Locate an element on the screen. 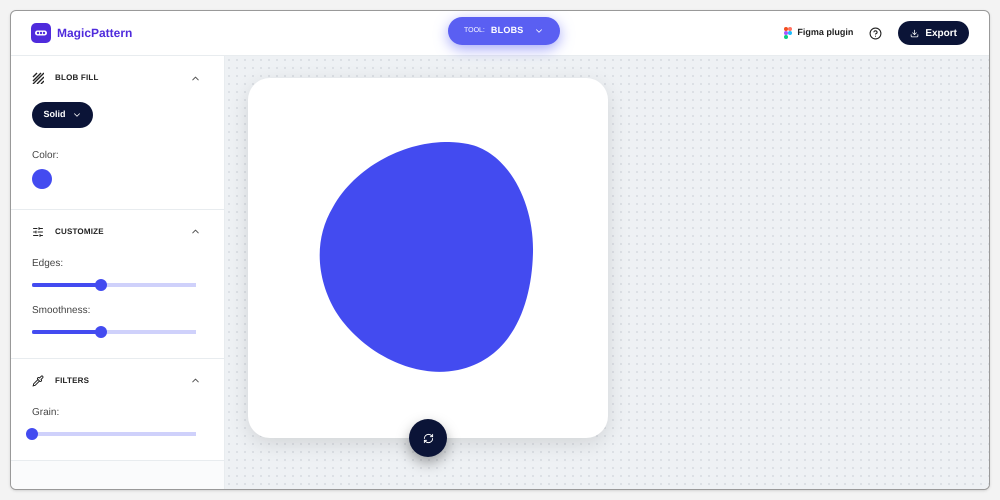  fill-dropdown: Solid is located at coordinates (62, 115).